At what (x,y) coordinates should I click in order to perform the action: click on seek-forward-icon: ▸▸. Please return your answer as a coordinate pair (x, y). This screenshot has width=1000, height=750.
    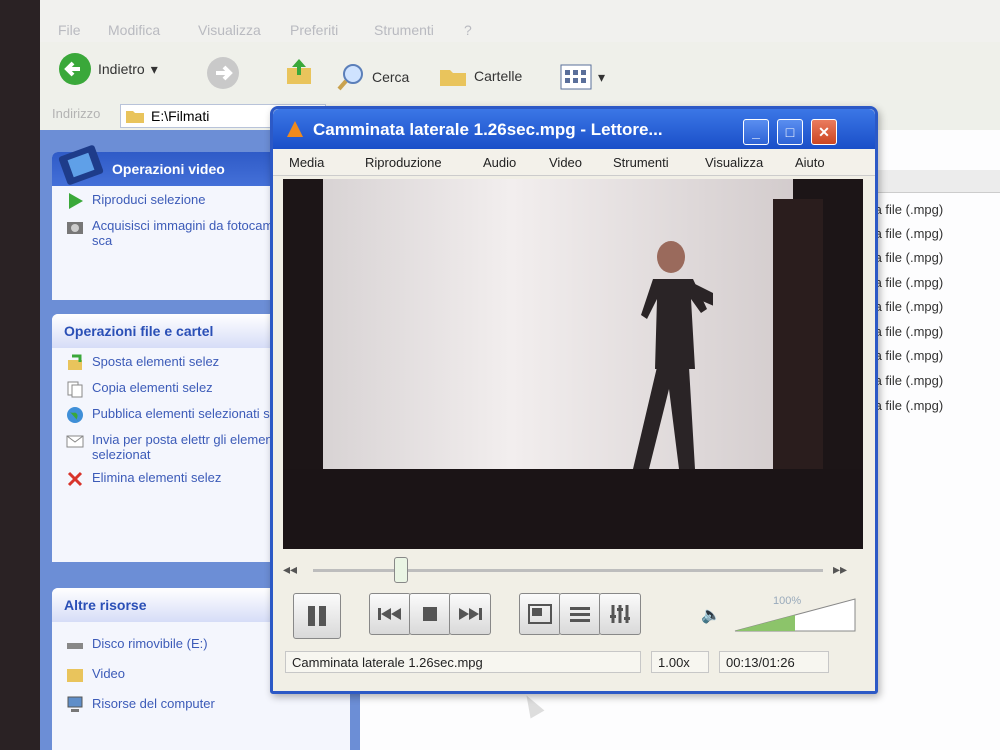
    Looking at the image, I should click on (840, 569).